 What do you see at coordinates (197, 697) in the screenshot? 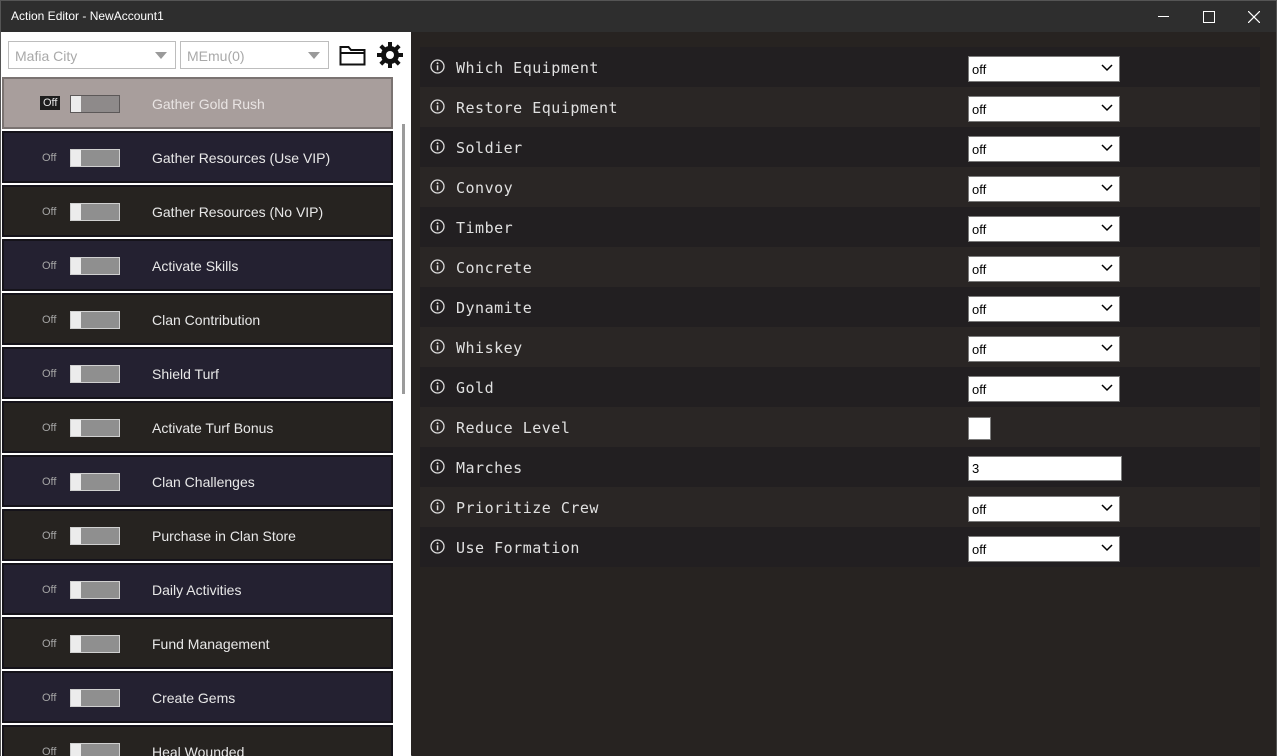
I see `action-item-create-gems: Off Create Gems` at bounding box center [197, 697].